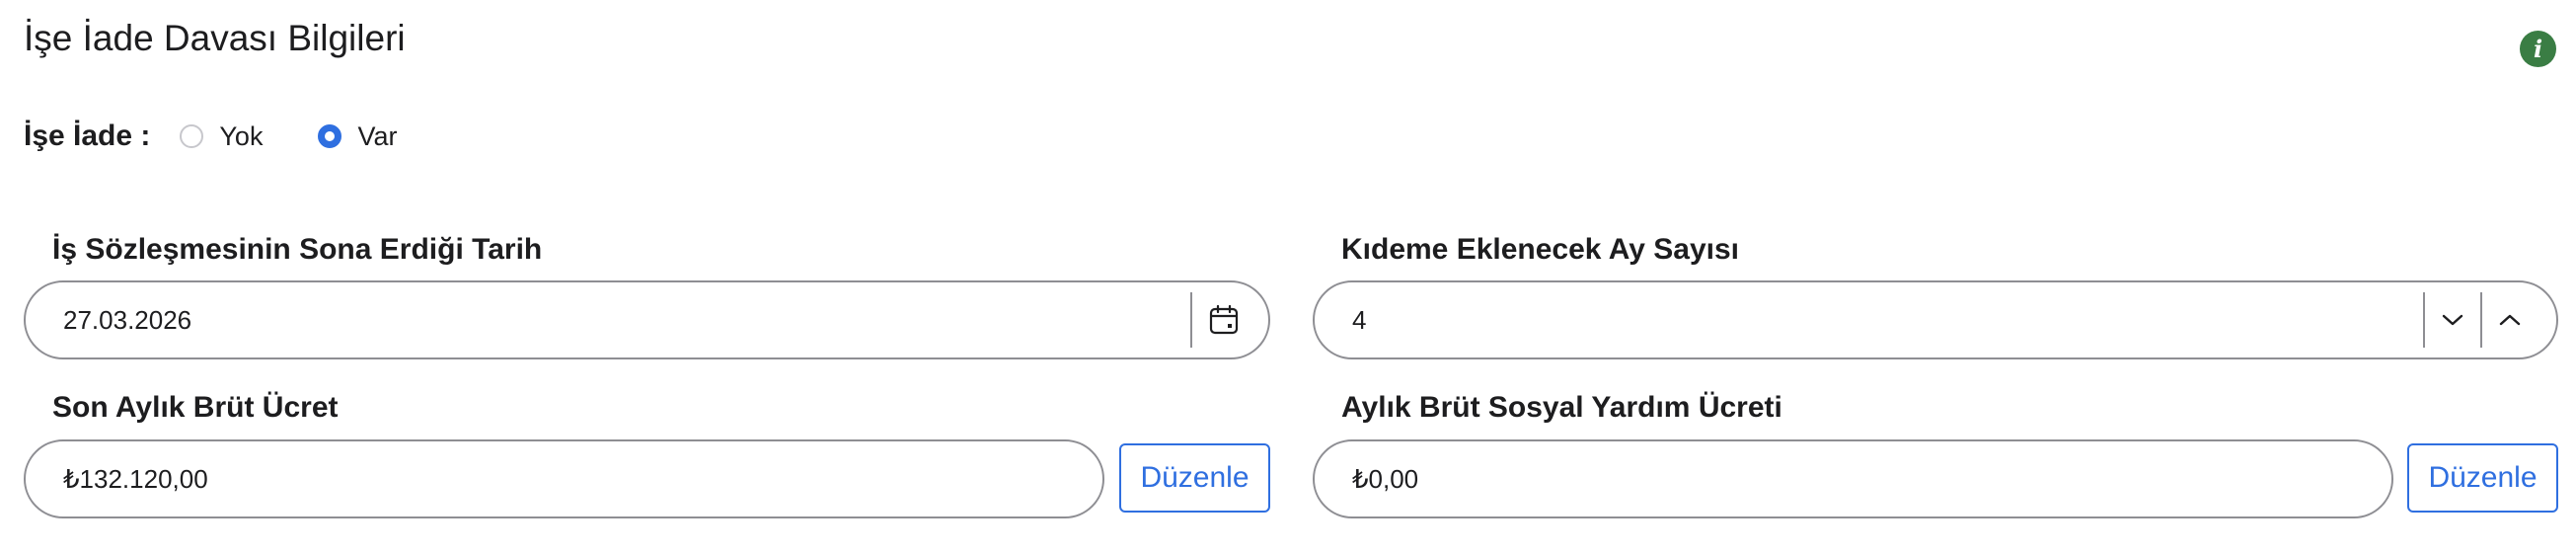 The height and width of the screenshot is (555, 2576). I want to click on social-aid-value: ₺0,00, so click(1385, 479).